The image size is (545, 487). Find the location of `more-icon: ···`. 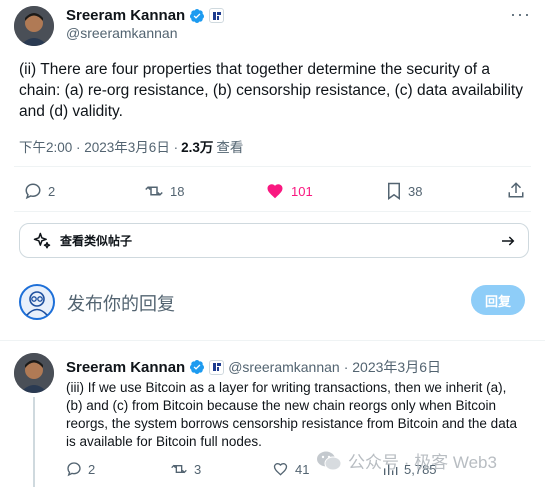

more-icon: ··· is located at coordinates (520, 14).